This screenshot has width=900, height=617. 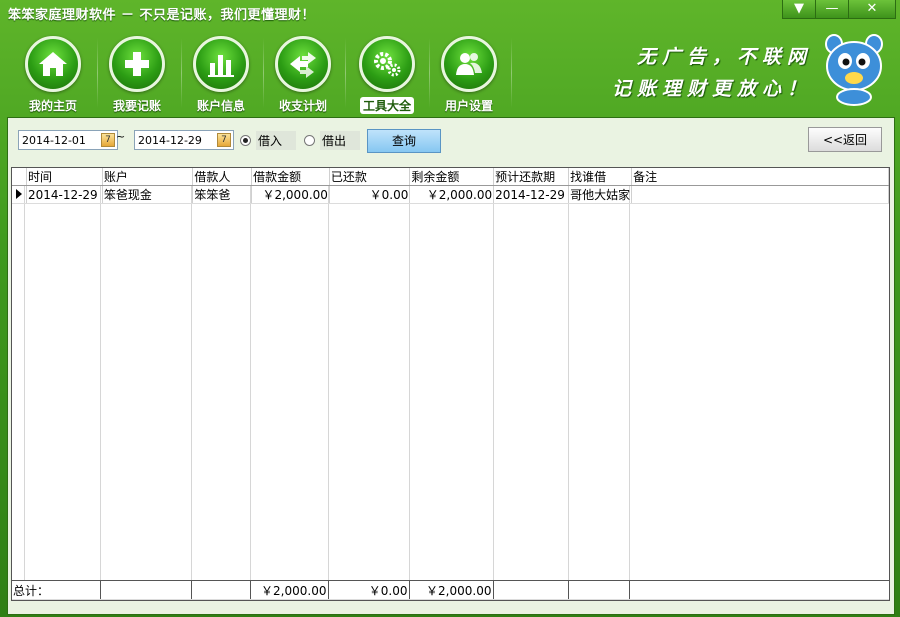 What do you see at coordinates (370, 194) in the screenshot?
I see `cell-repaid: ￥0.00` at bounding box center [370, 194].